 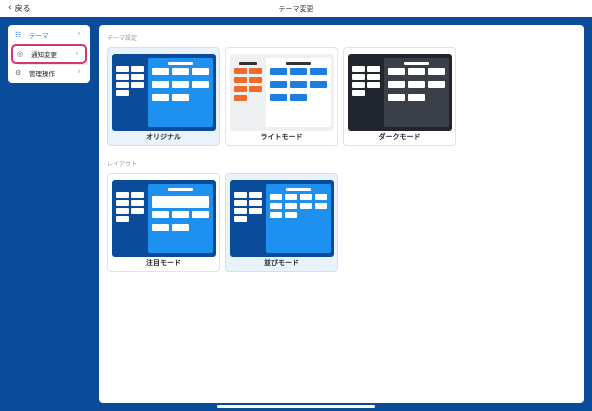 I want to click on theme-card-dark: ダークモード, so click(x=399, y=96).